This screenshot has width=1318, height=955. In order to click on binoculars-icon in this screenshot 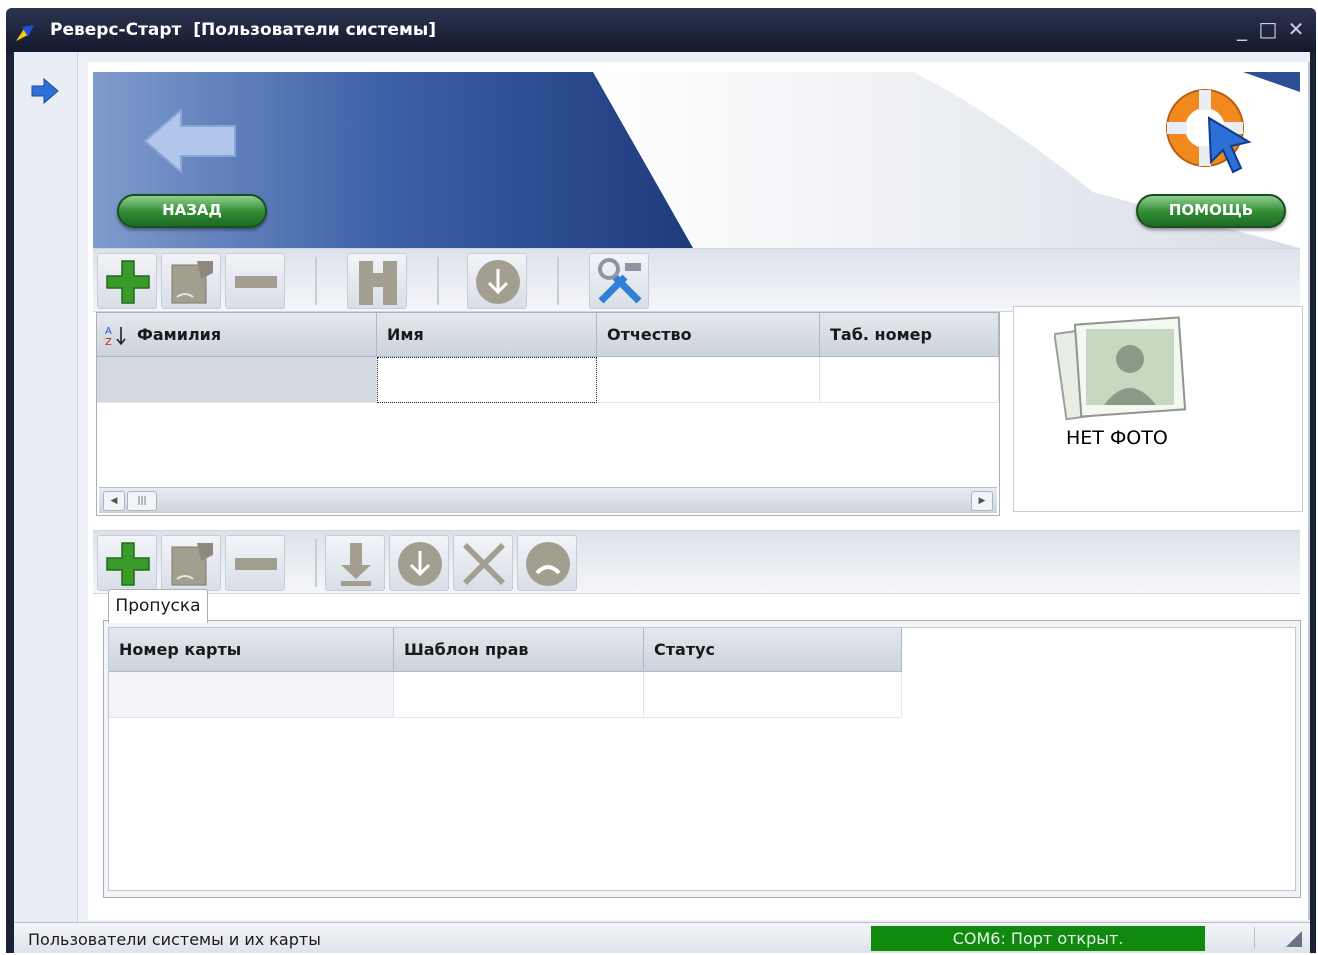, I will do `click(378, 283)`.